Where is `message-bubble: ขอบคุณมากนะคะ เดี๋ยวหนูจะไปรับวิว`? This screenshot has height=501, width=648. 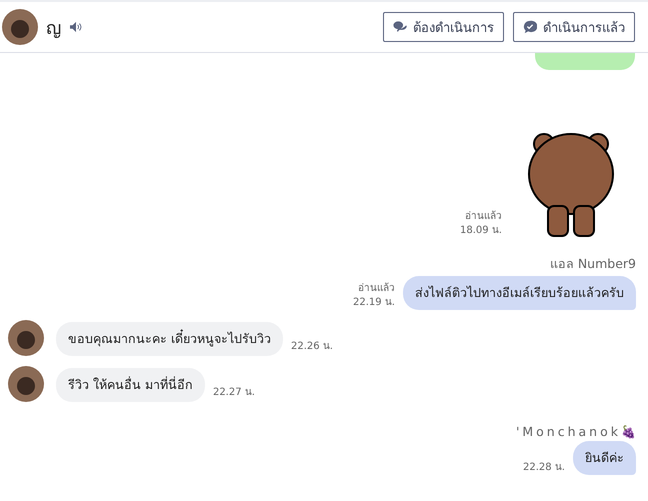 message-bubble: ขอบคุณมากนะคะ เดี๋ยวหนูจะไปรับวิว is located at coordinates (169, 339).